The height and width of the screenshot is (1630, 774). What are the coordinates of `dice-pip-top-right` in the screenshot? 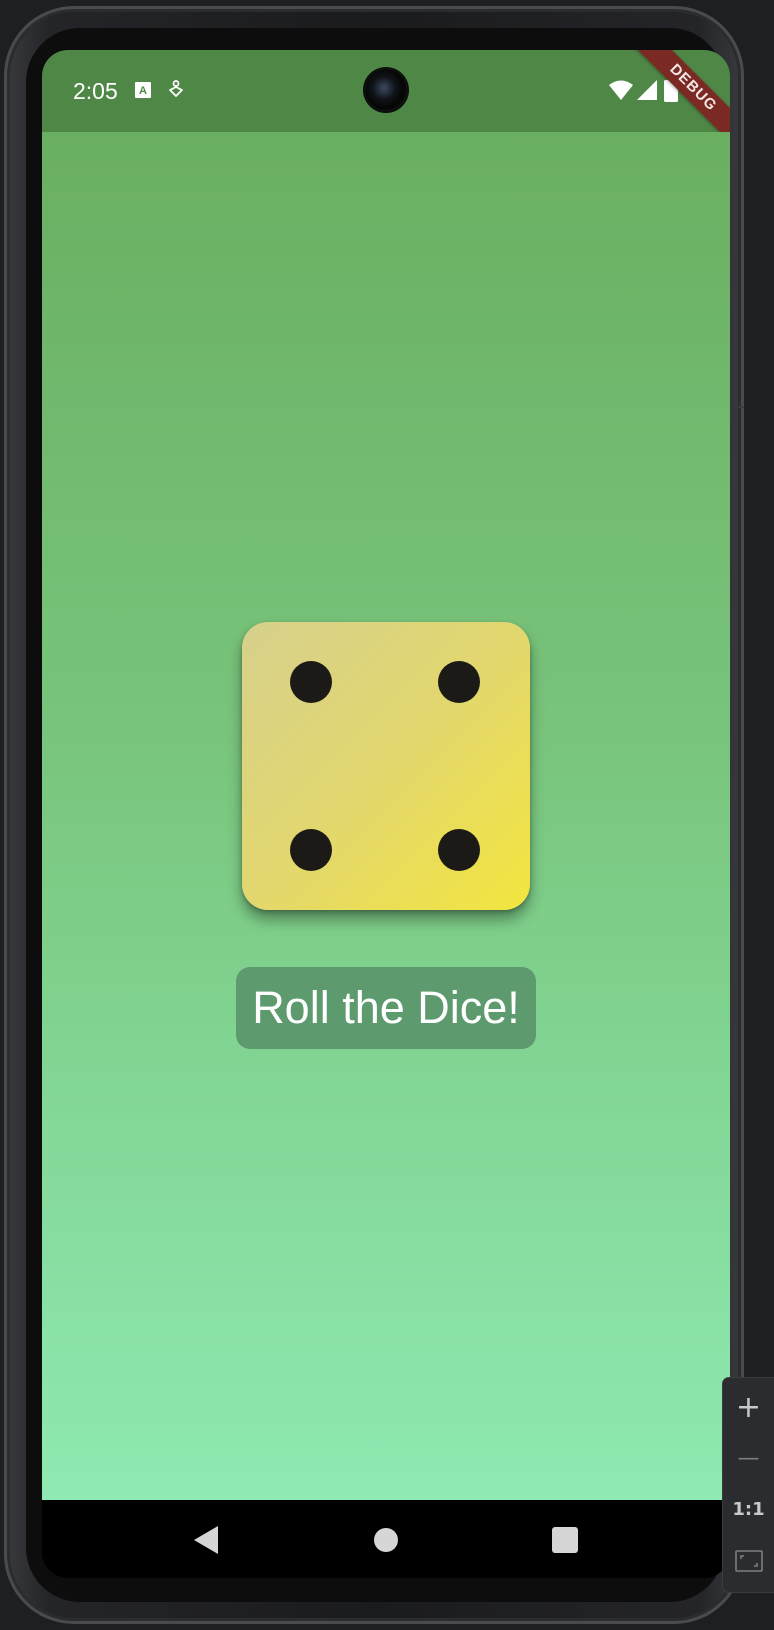 It's located at (459, 682).